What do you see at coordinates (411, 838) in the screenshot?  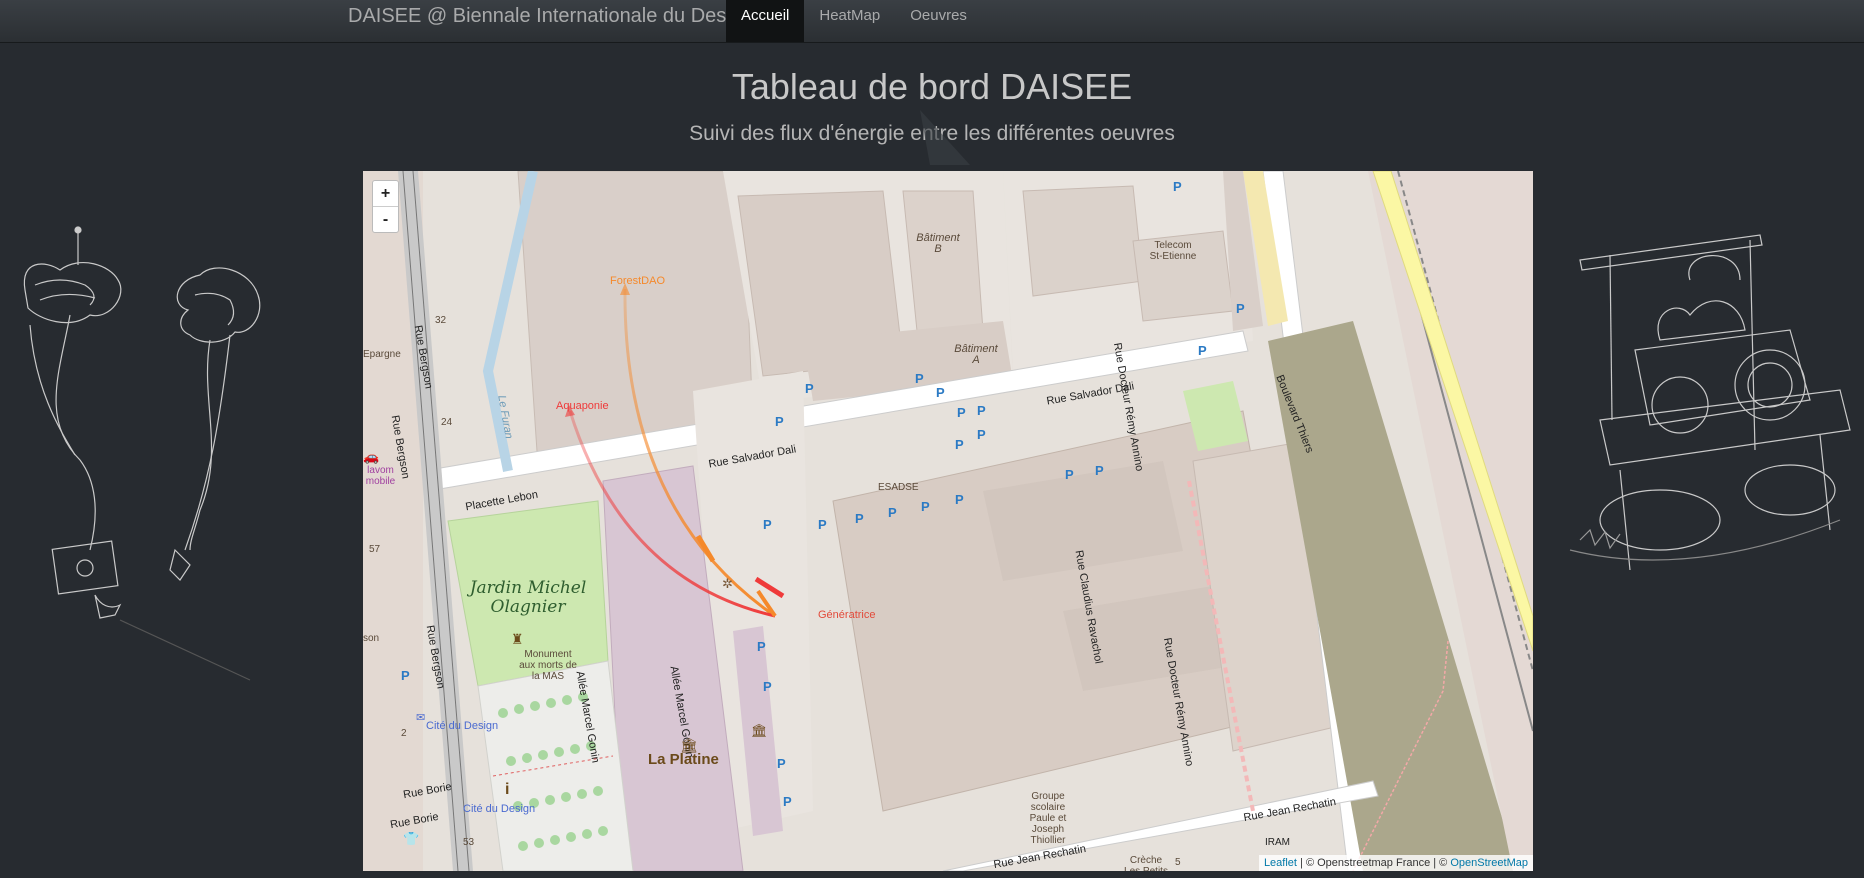 I see `shop-icon: 👕` at bounding box center [411, 838].